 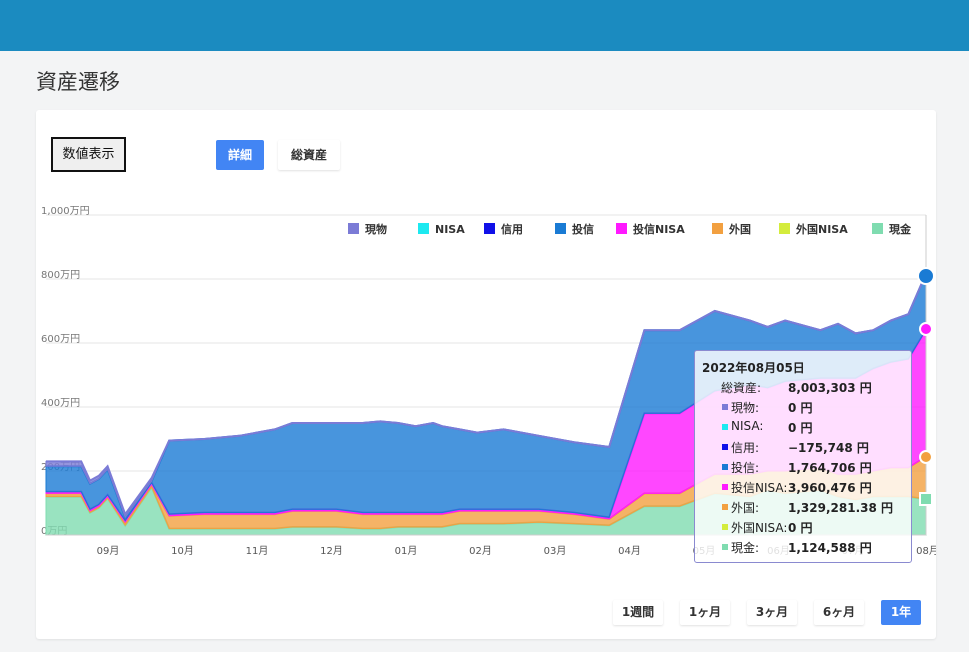 I want to click on range-1year-button: 1年, so click(x=901, y=612).